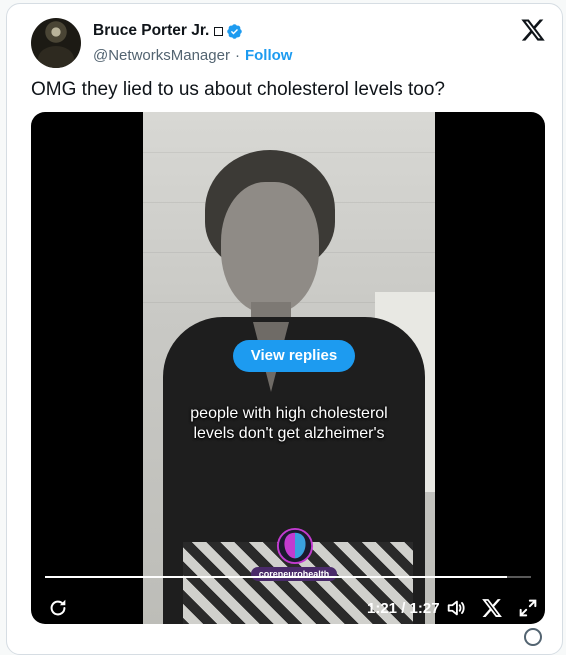 The image size is (566, 655). I want to click on volume-icon, so click(456, 608).